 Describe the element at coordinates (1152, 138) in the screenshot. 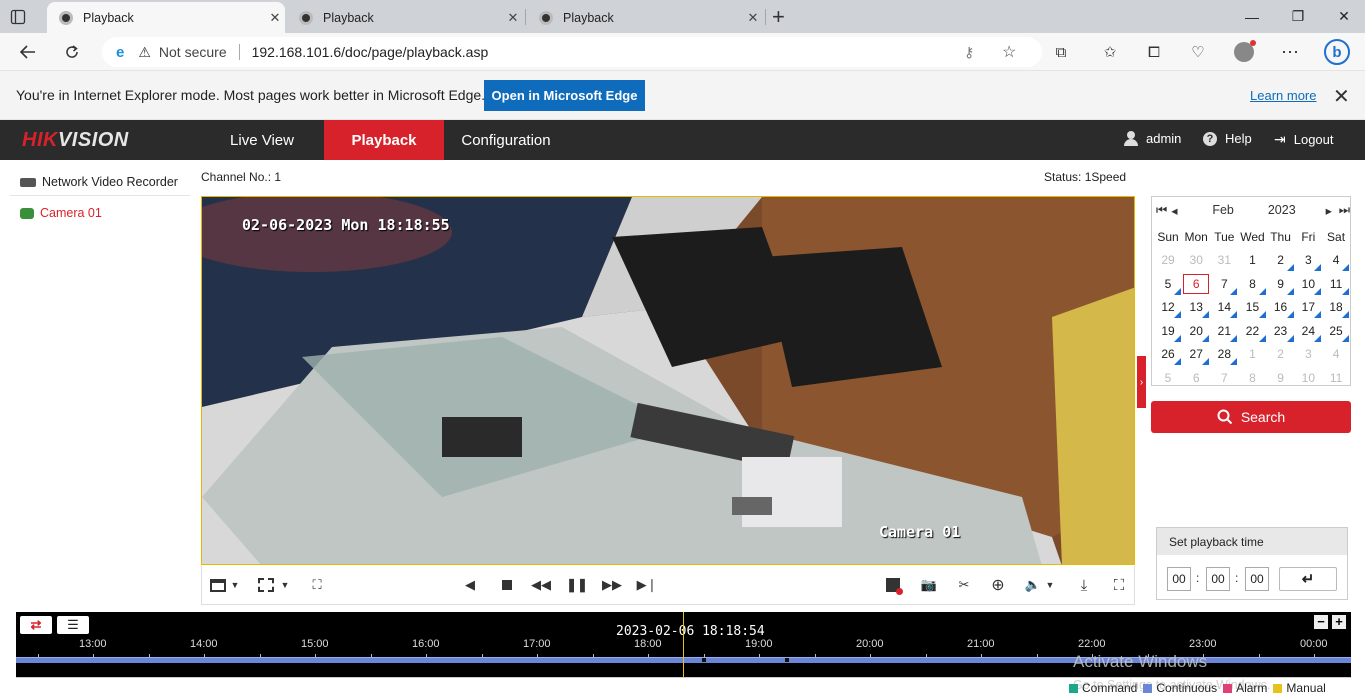

I see `user-menu: admin` at that location.